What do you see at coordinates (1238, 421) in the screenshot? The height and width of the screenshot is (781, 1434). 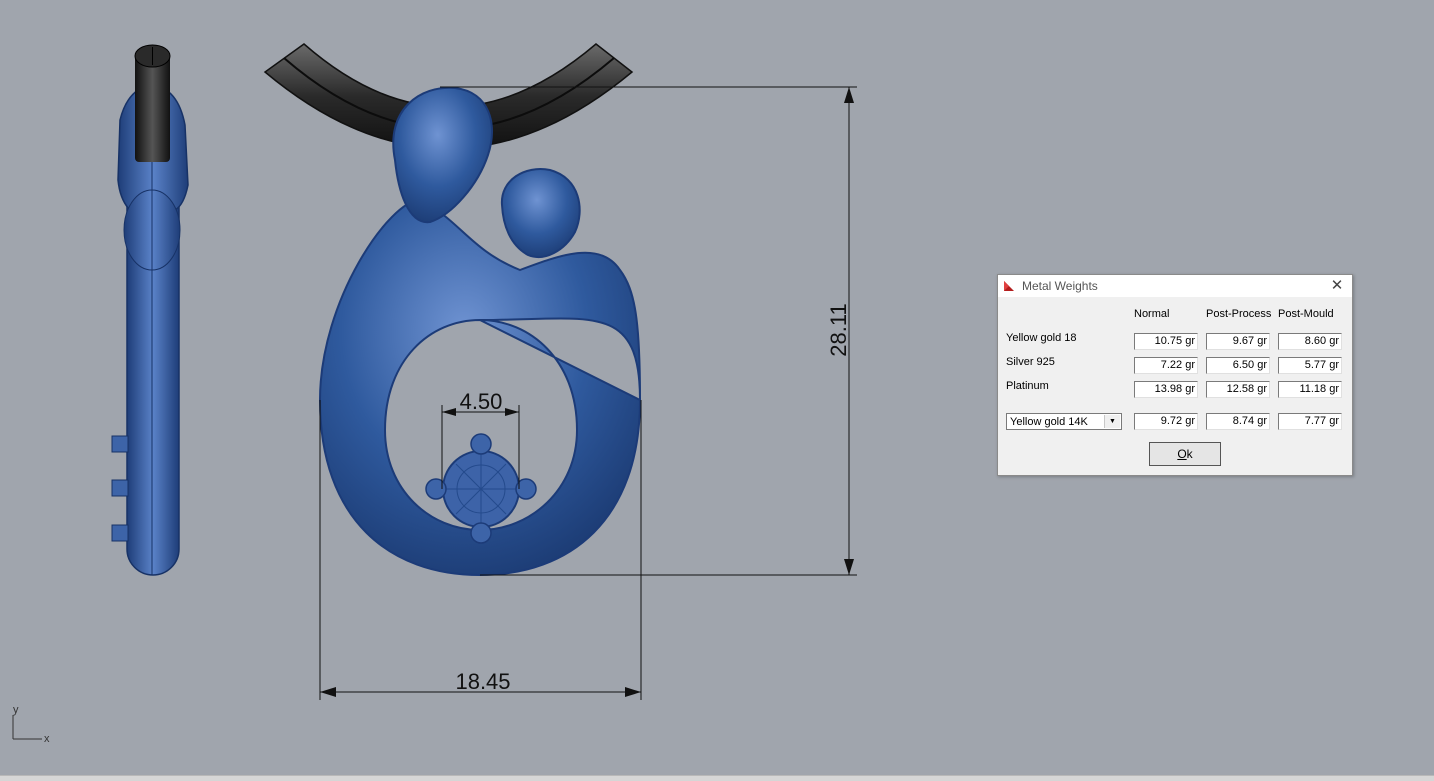 I see `value-field: 8.74 gr` at bounding box center [1238, 421].